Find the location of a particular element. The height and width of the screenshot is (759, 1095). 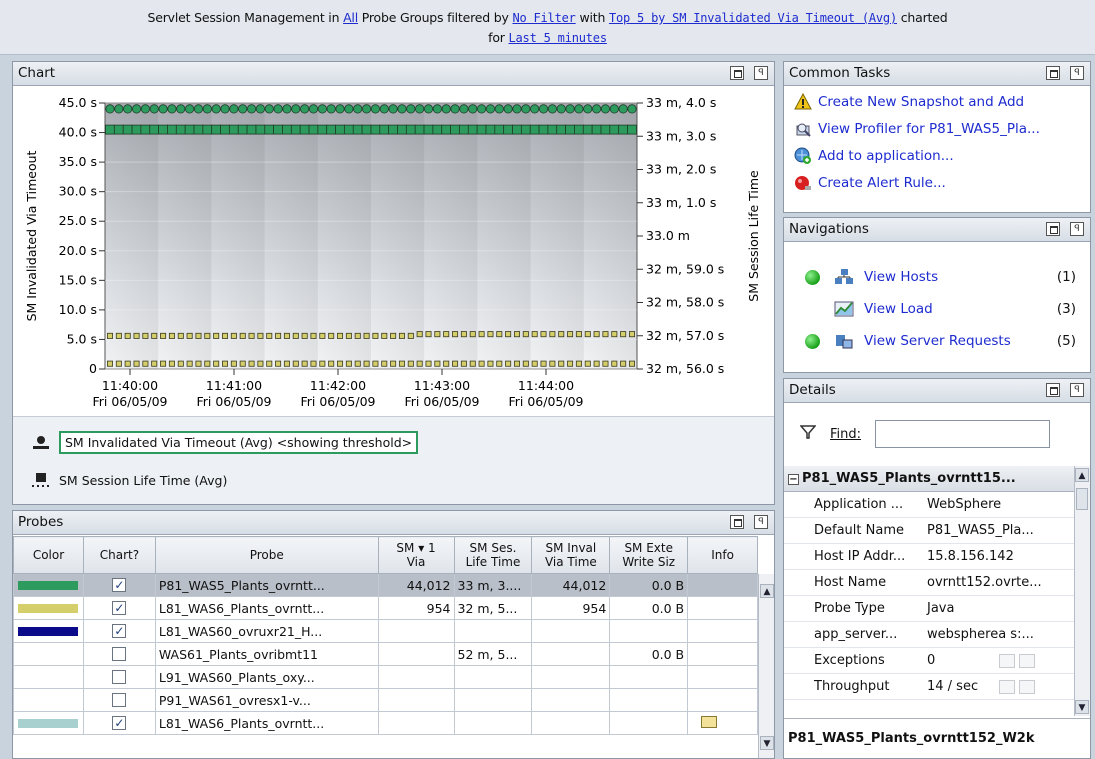

nav-link-label: View Hosts is located at coordinates (901, 277).